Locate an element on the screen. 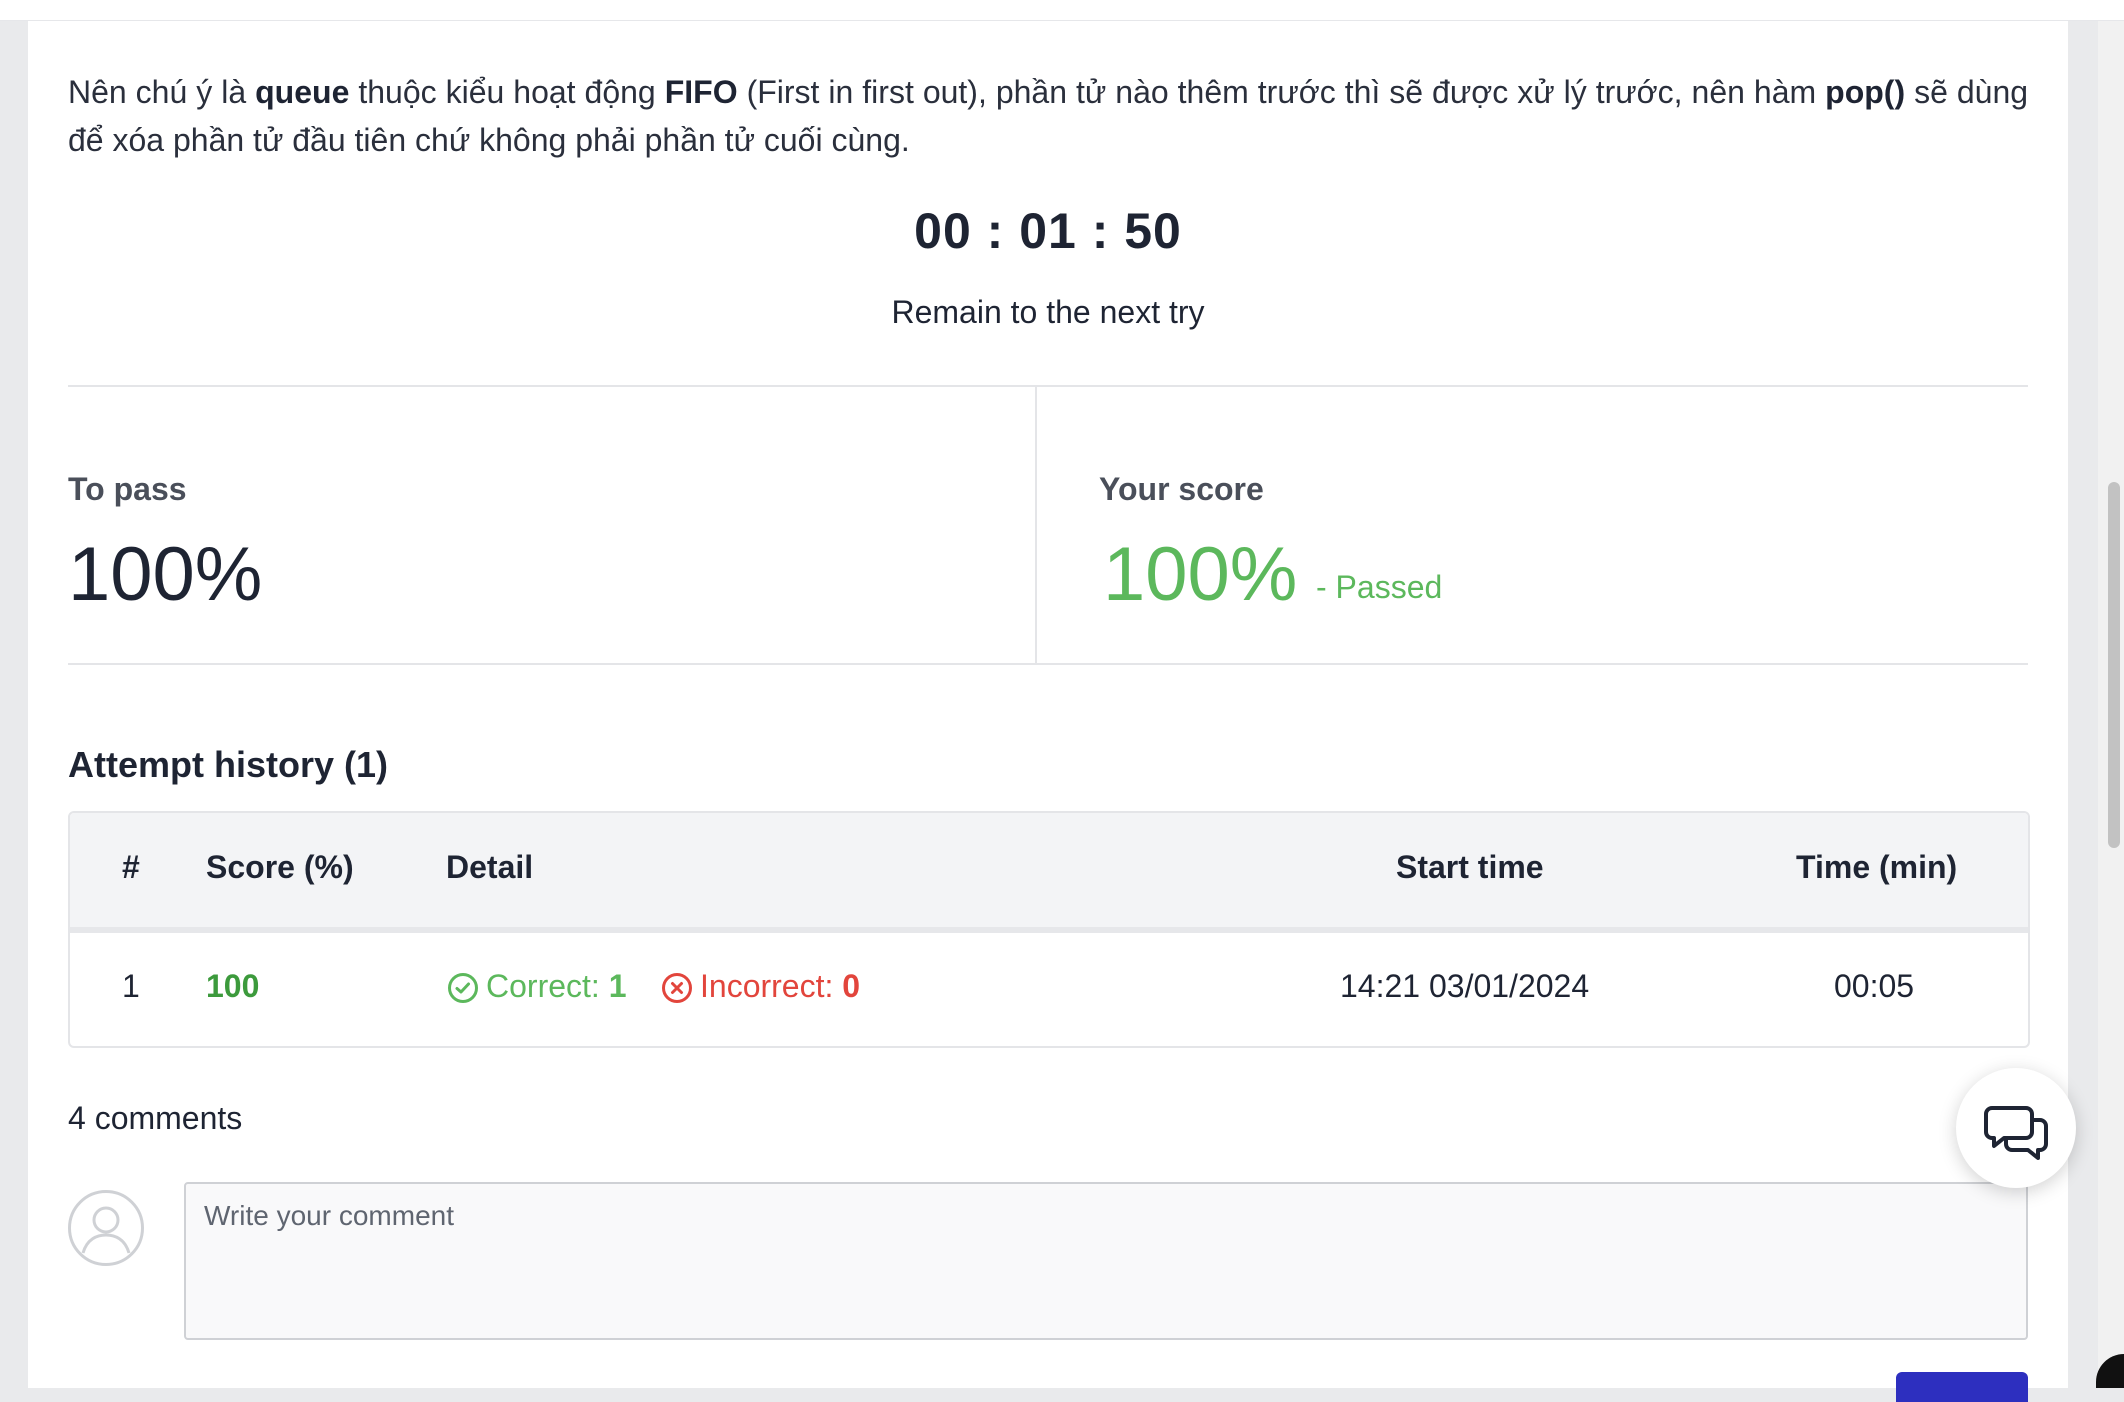 The image size is (2124, 1402). row-index: 1 is located at coordinates (131, 986).